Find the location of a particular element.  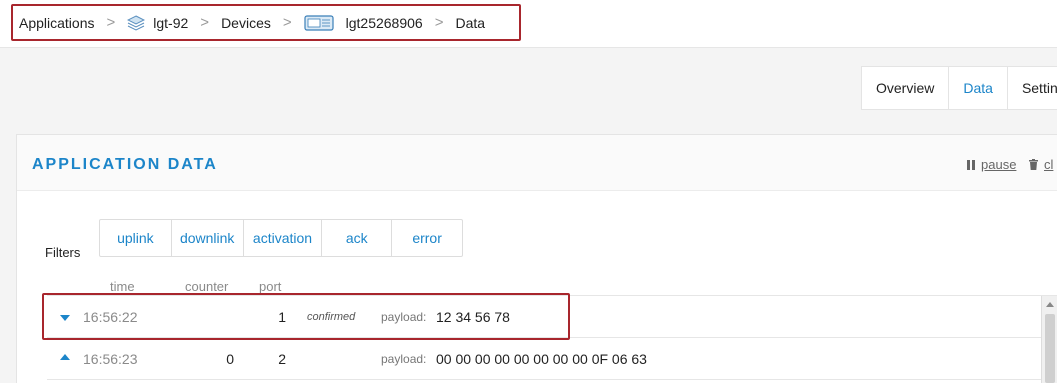

scrollbar is located at coordinates (1049, 339).